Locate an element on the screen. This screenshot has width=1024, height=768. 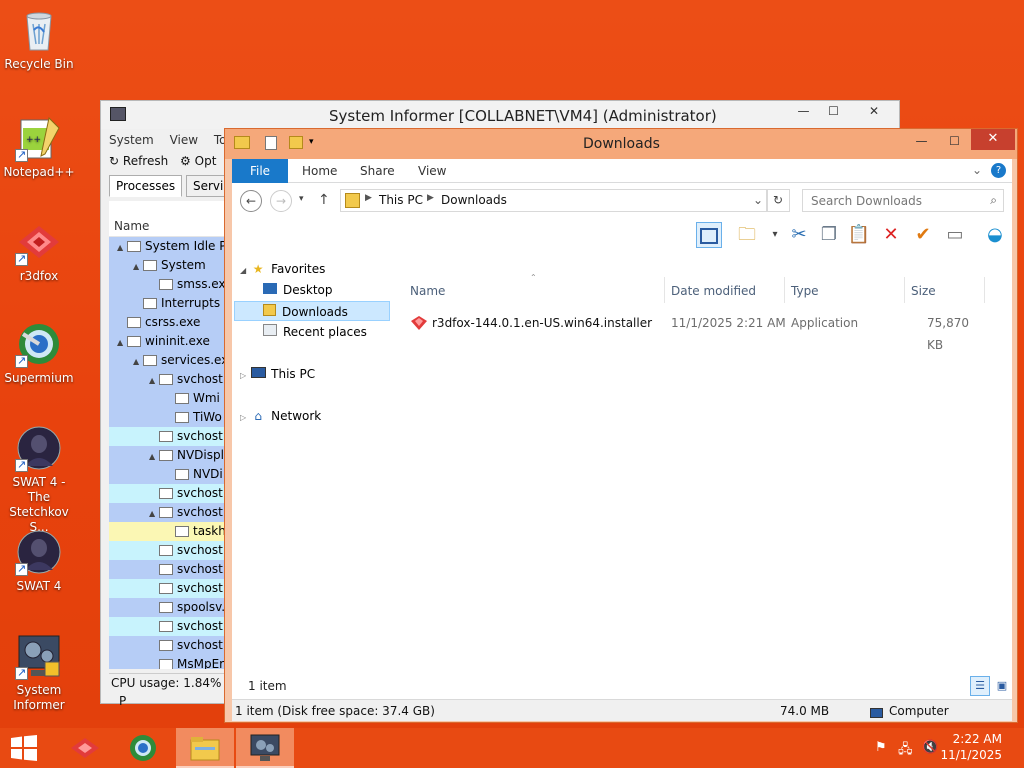
recent-locations-icon: ▾ is located at coordinates (301, 199).